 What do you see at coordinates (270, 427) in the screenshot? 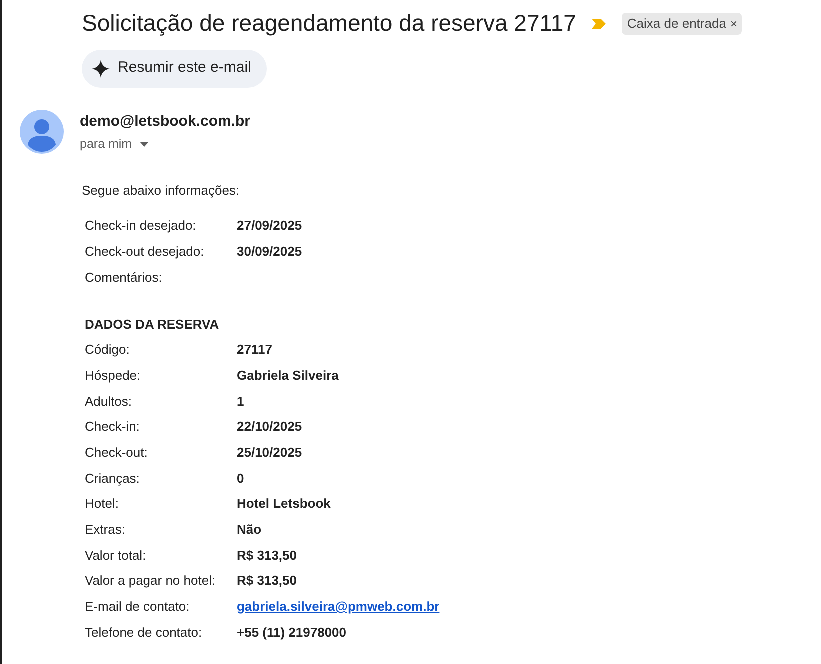
I see `field-value: 22/10/2025` at bounding box center [270, 427].